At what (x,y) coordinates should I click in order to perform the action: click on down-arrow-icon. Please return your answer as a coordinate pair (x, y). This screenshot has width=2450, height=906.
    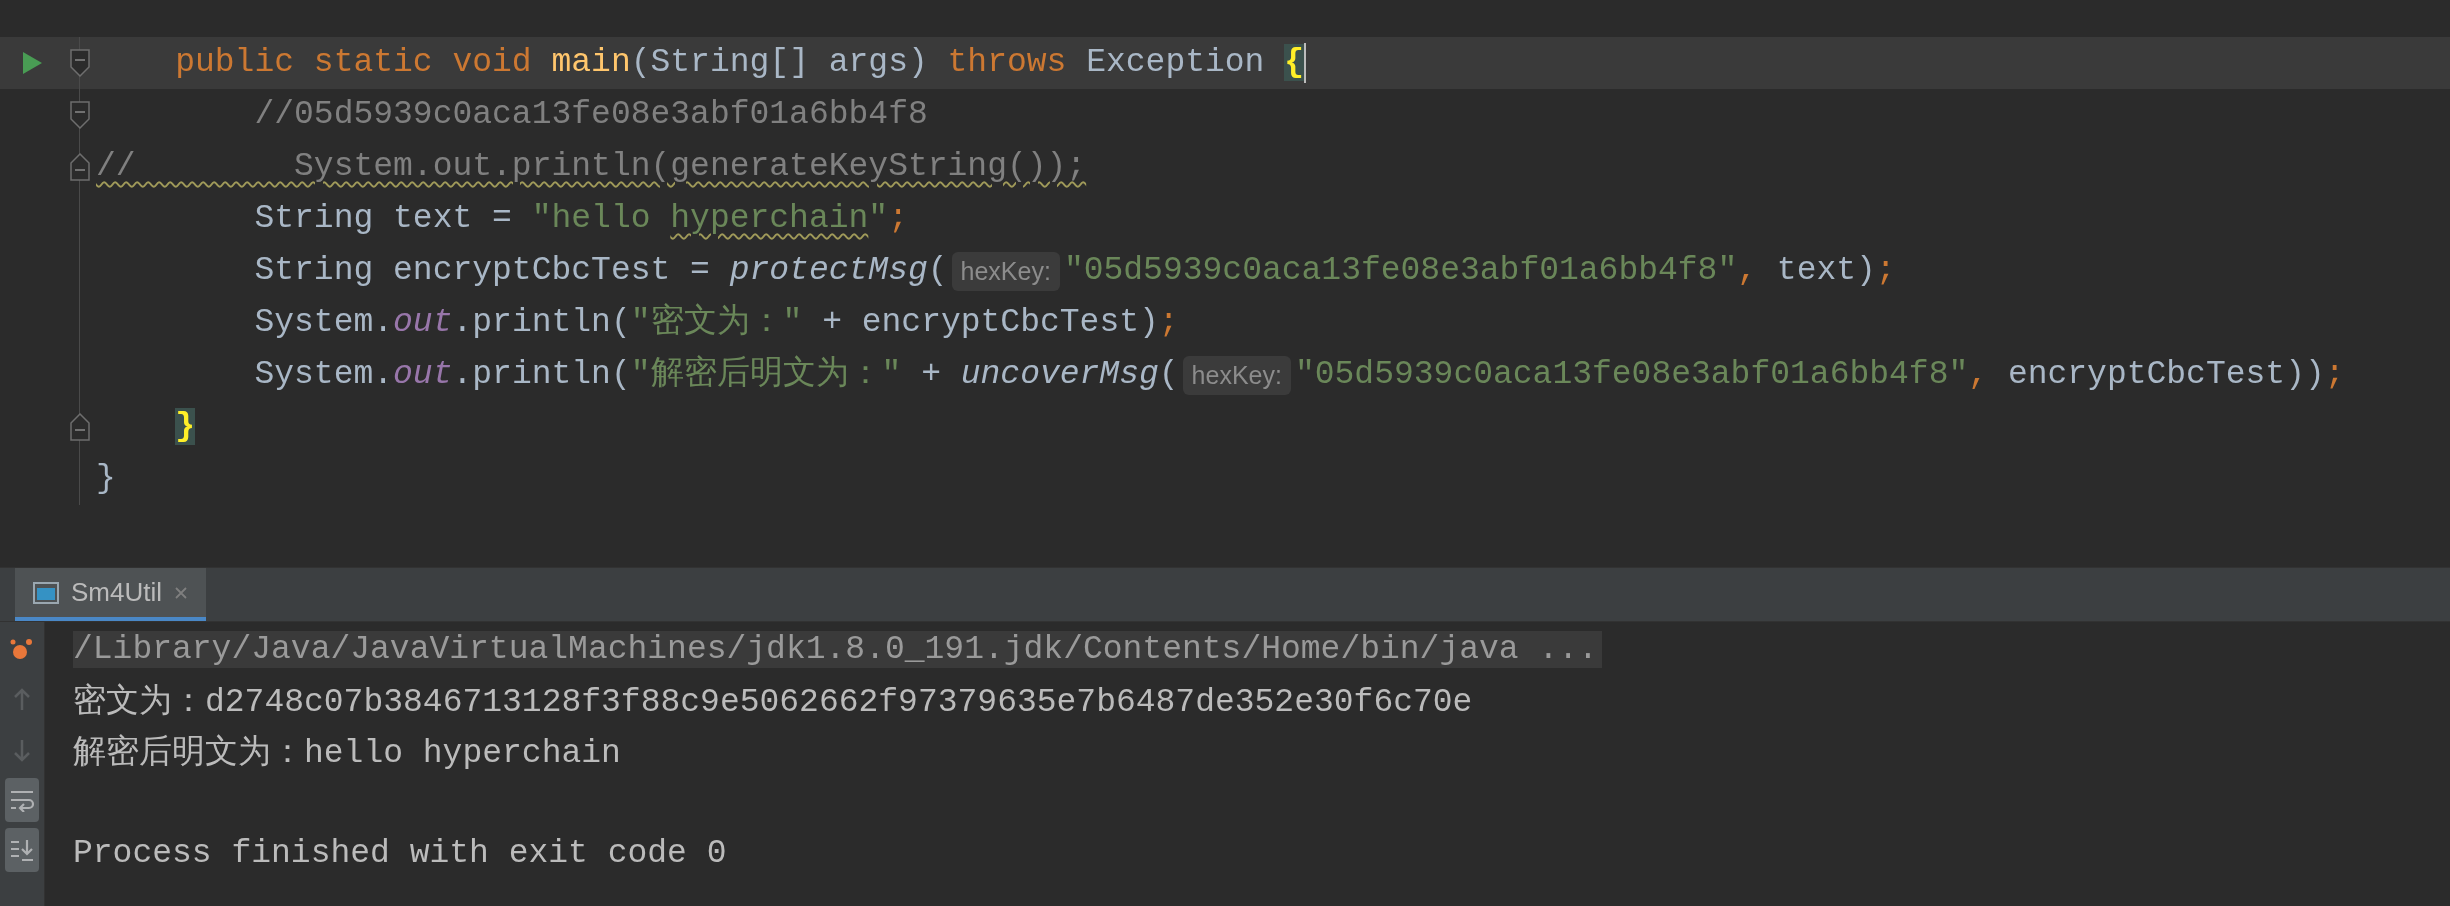
    Looking at the image, I should click on (22, 750).